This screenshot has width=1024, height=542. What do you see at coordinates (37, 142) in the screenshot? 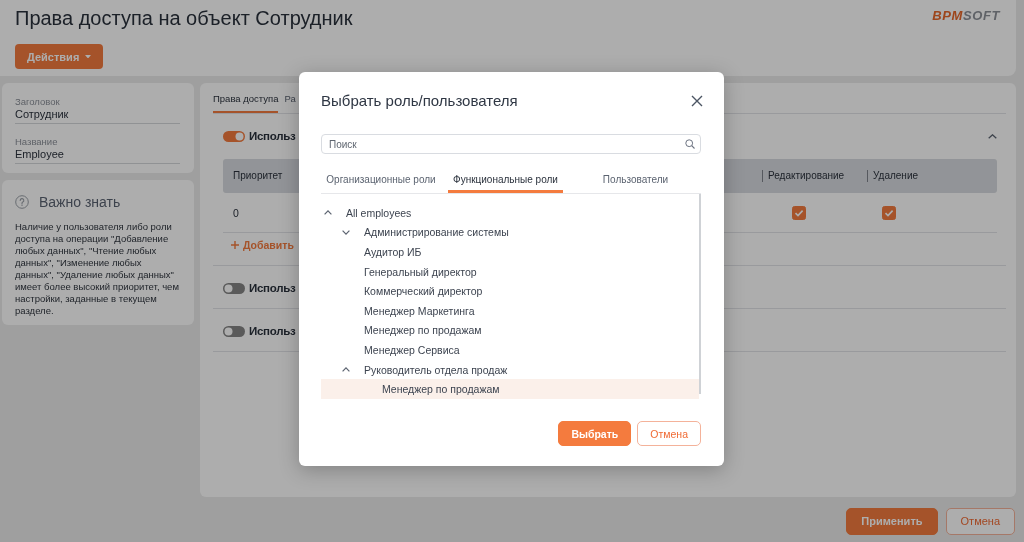
I see `field-label: Название` at bounding box center [37, 142].